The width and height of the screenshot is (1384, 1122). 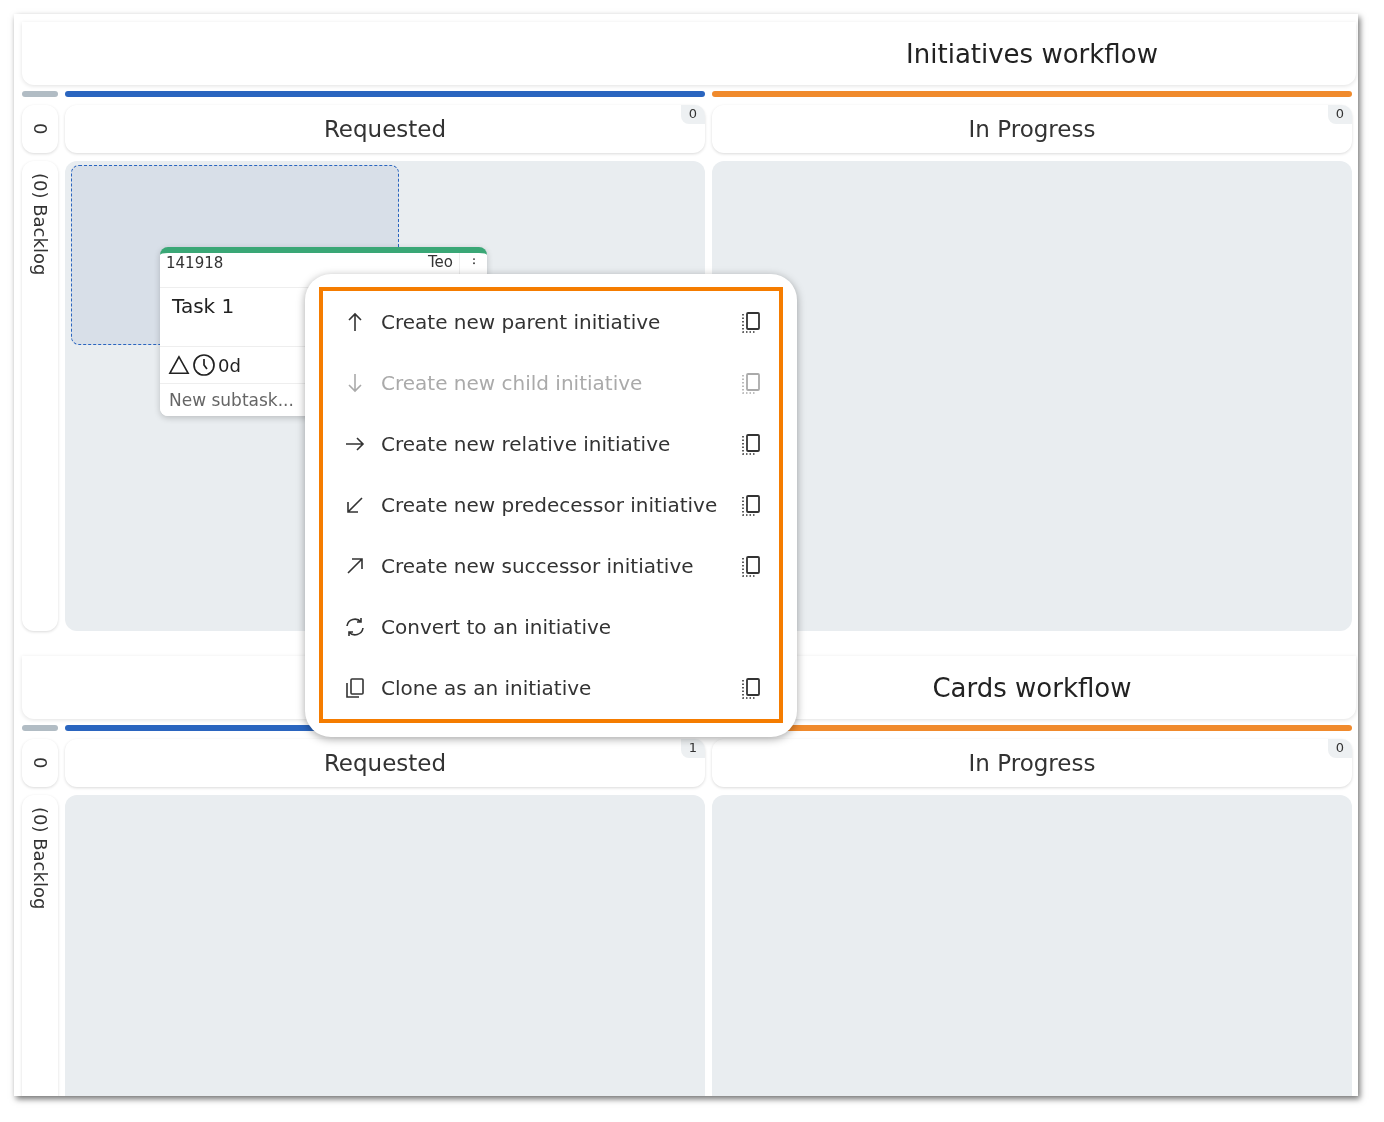 What do you see at coordinates (1032, 53) in the screenshot?
I see `board-title: Initiatives workflow` at bounding box center [1032, 53].